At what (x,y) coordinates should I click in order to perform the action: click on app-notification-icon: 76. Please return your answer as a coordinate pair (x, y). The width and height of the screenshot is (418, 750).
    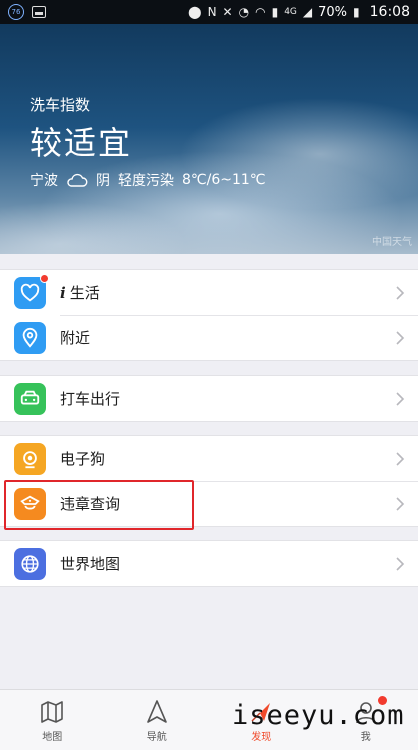
    Looking at the image, I should click on (16, 12).